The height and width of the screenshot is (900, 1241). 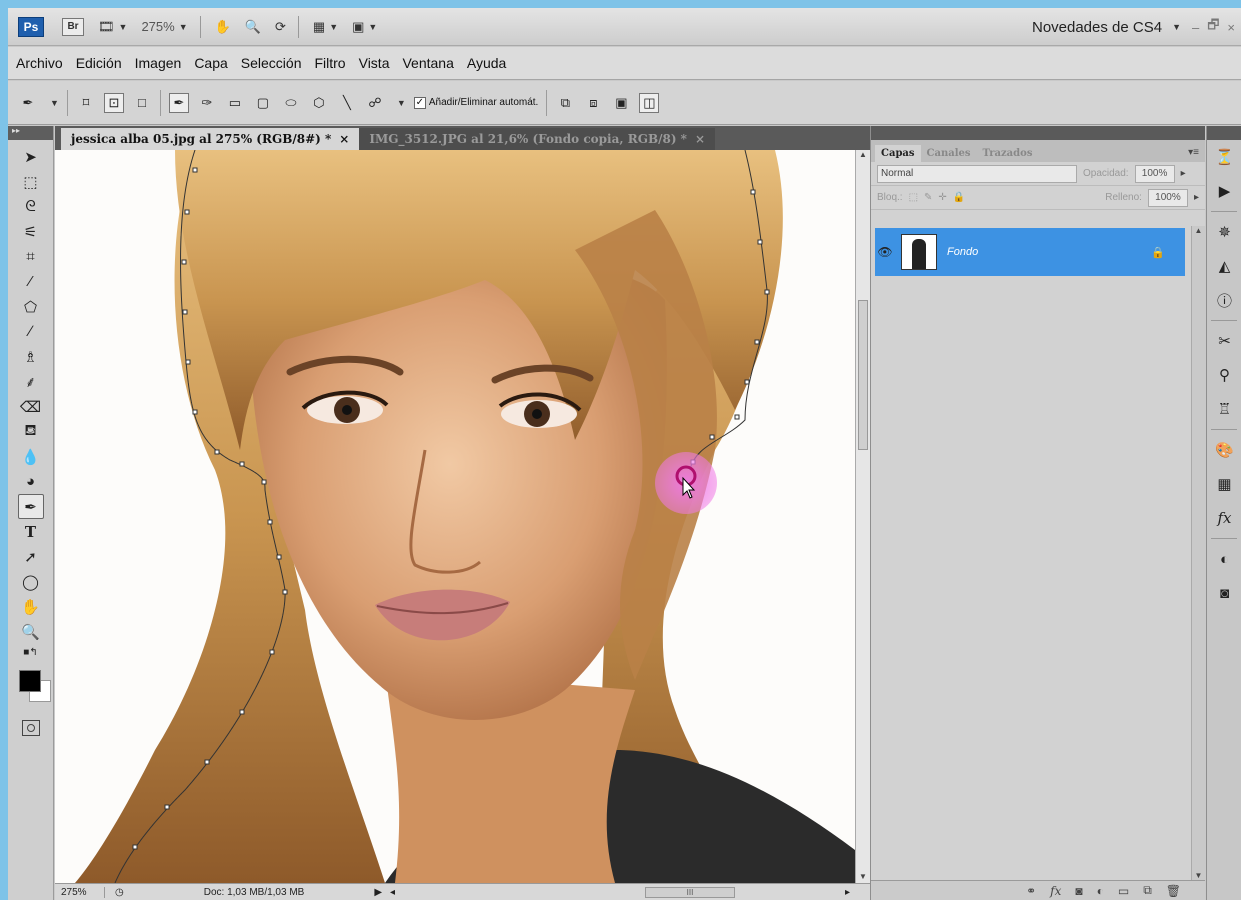 What do you see at coordinates (347, 103) in the screenshot?
I see `line-option: ╲` at bounding box center [347, 103].